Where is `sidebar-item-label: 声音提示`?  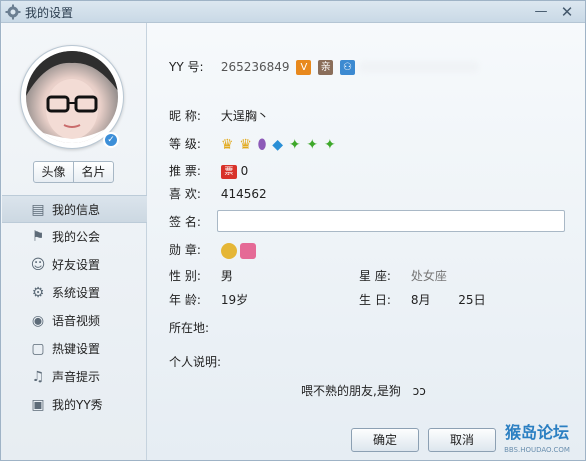
sidebar-item-label: 声音提示 is located at coordinates (76, 377).